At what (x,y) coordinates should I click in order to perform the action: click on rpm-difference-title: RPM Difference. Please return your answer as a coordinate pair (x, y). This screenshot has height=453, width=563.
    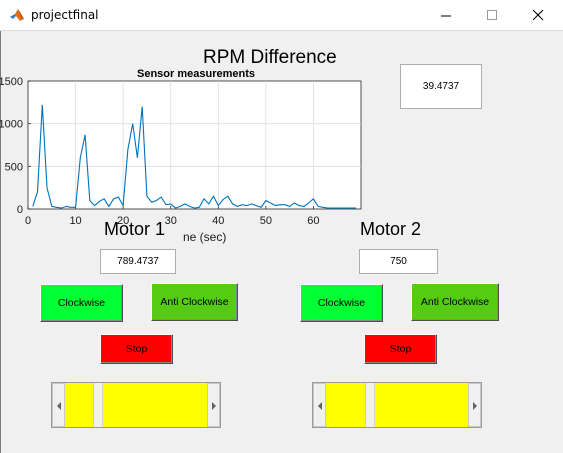
    Looking at the image, I should click on (270, 57).